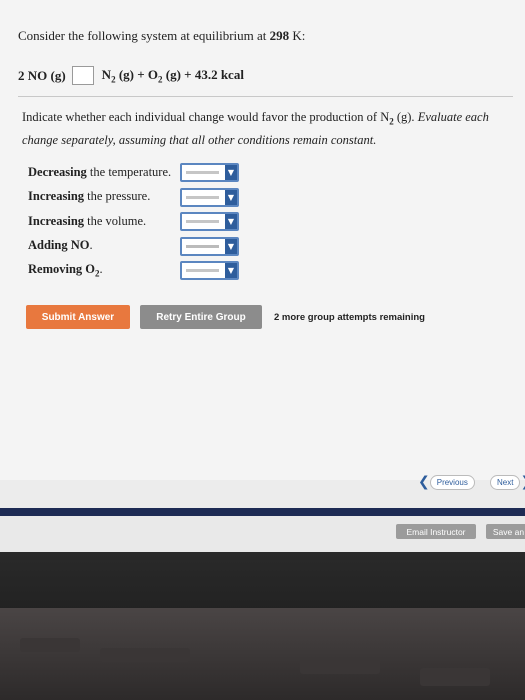 This screenshot has height=700, width=525. I want to click on equation-products: N2 (g) + O2 (g) + 43.2 kcal, so click(173, 76).